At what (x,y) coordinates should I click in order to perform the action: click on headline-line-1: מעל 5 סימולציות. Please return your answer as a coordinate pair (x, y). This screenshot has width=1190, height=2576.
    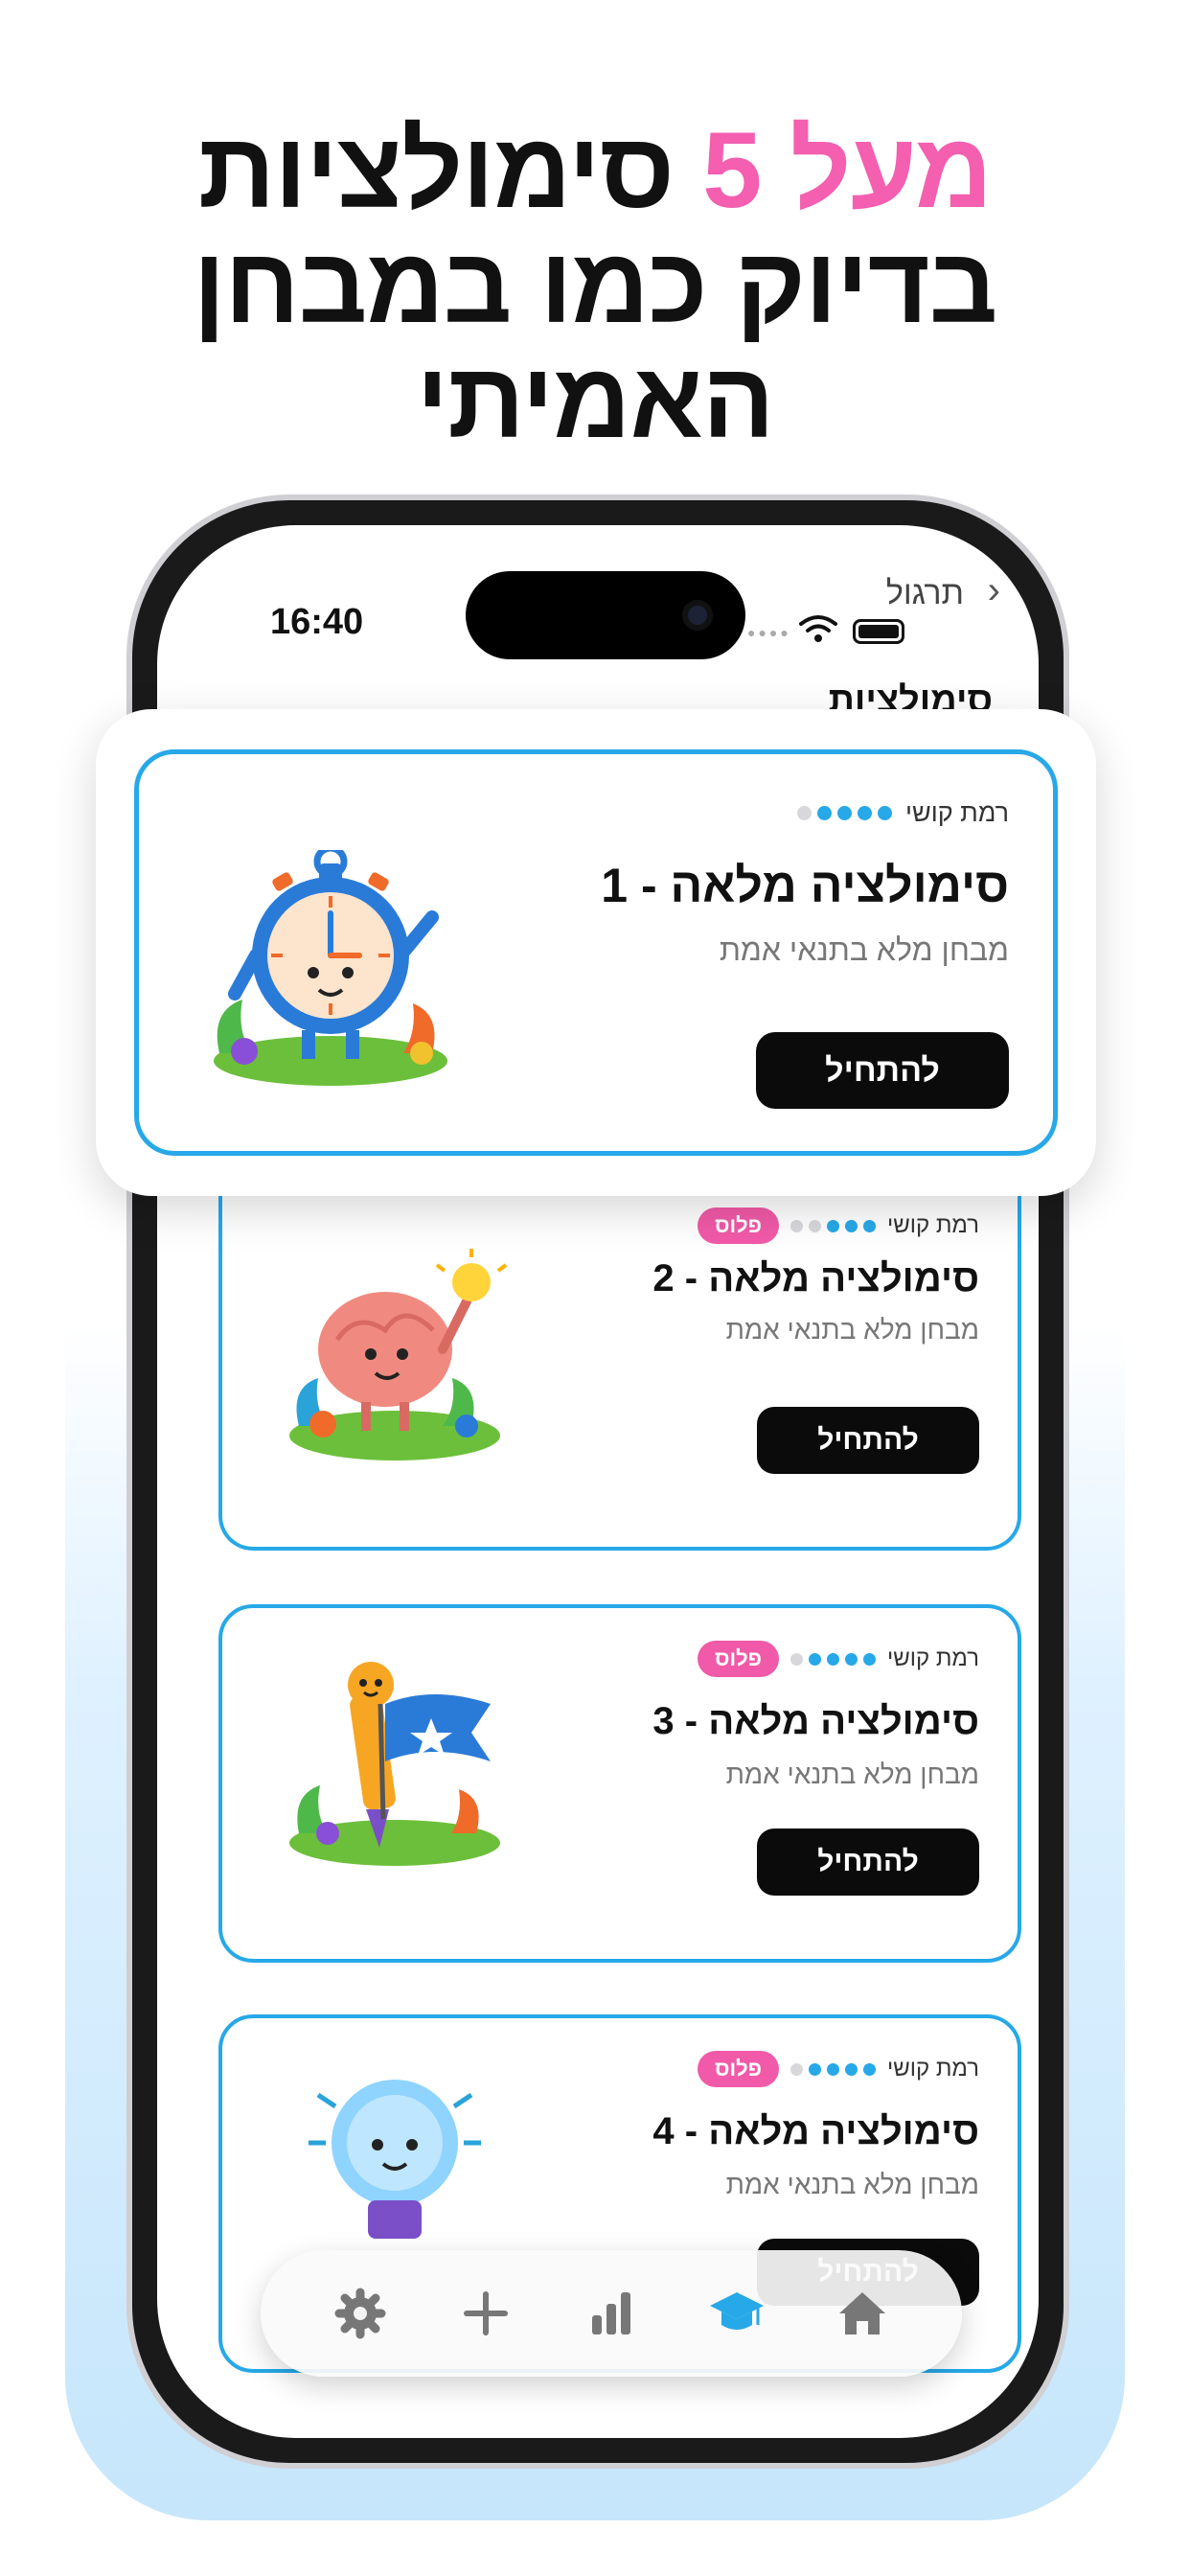
    Looking at the image, I should click on (595, 170).